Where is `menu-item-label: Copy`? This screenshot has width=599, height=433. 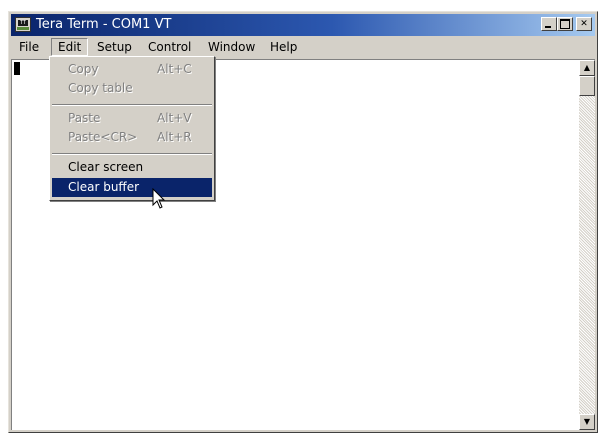
menu-item-label: Copy is located at coordinates (83, 69).